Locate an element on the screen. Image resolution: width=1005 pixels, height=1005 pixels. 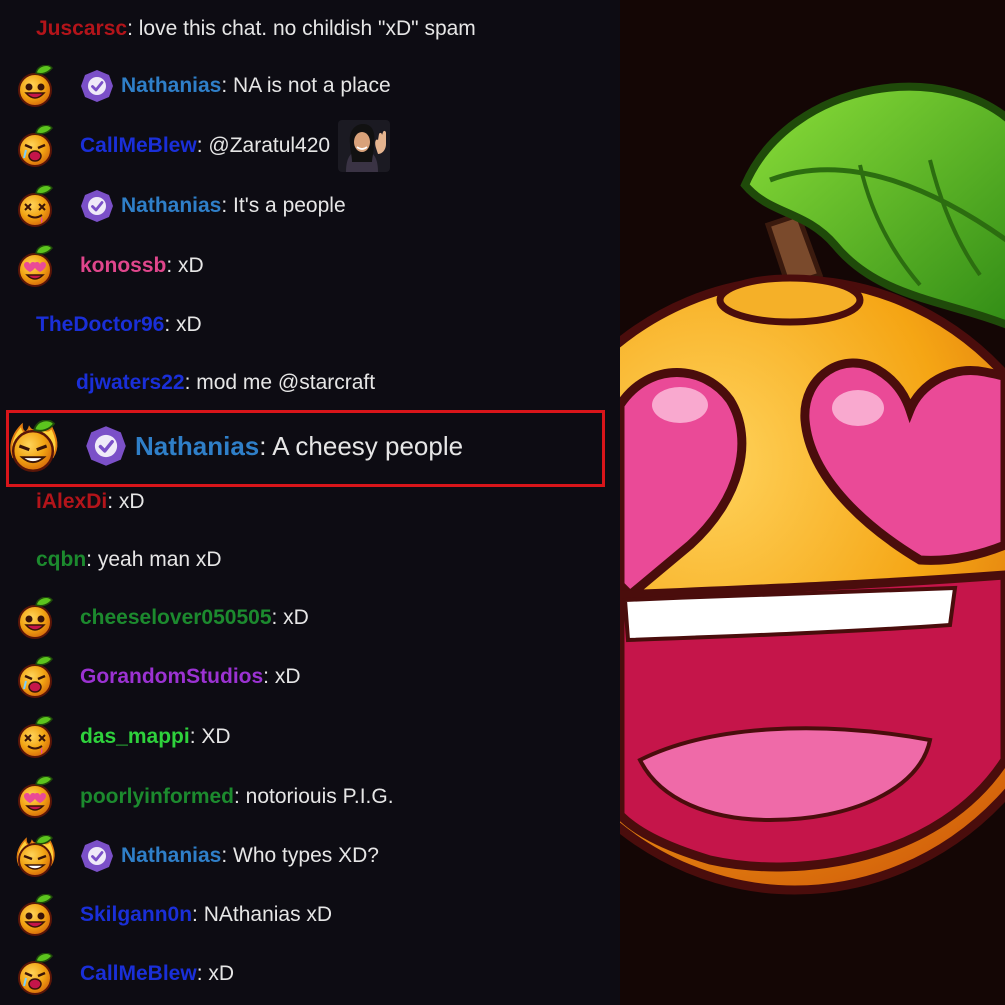
highlighted-message-frame: Nathanias: A cheesy people is located at coordinates (305, 448).